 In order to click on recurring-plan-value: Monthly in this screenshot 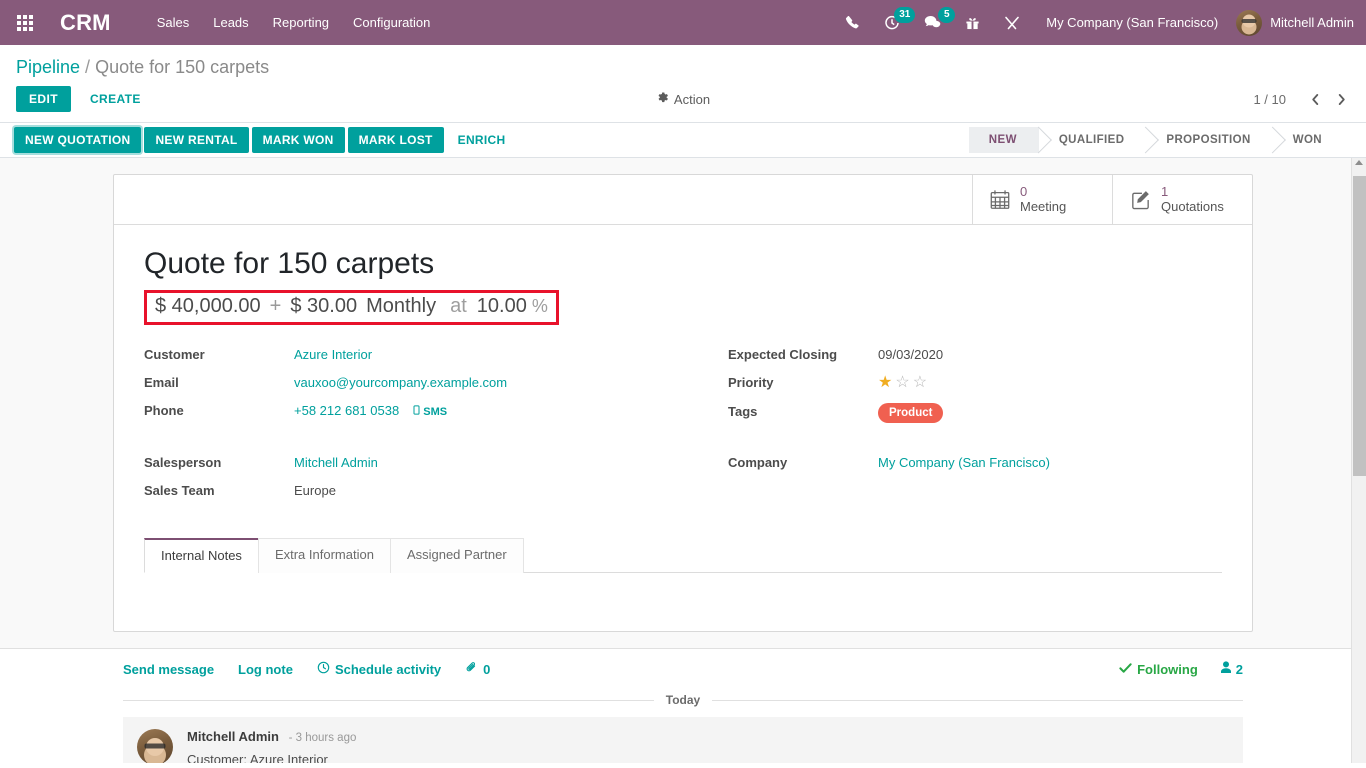, I will do `click(401, 306)`.